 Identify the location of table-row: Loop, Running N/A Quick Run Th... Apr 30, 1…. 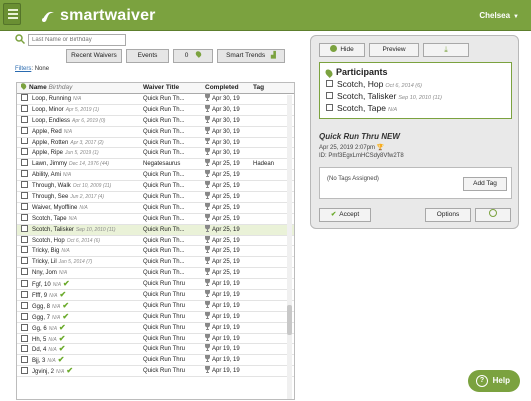
(155, 99).